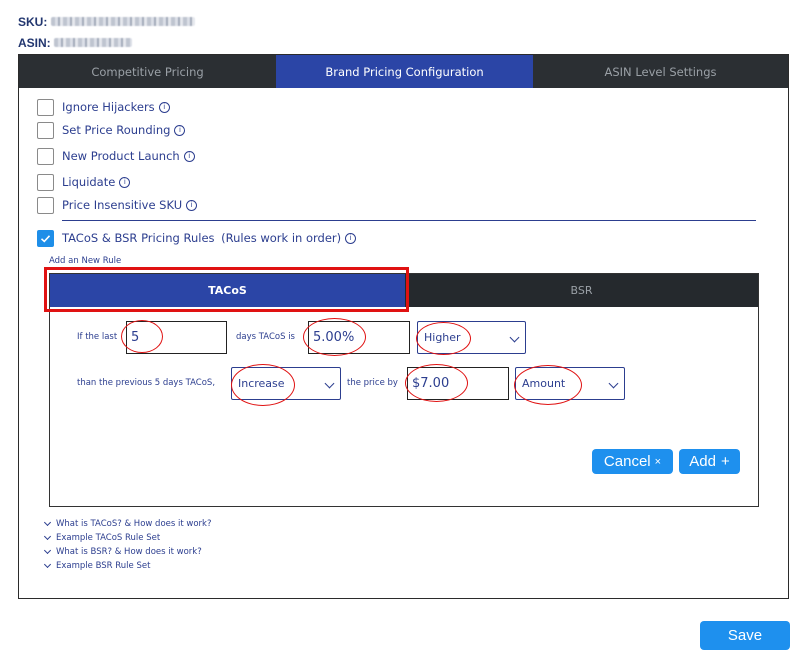 Image resolution: width=809 pixels, height=670 pixels. I want to click on action-annotation, so click(263, 385).